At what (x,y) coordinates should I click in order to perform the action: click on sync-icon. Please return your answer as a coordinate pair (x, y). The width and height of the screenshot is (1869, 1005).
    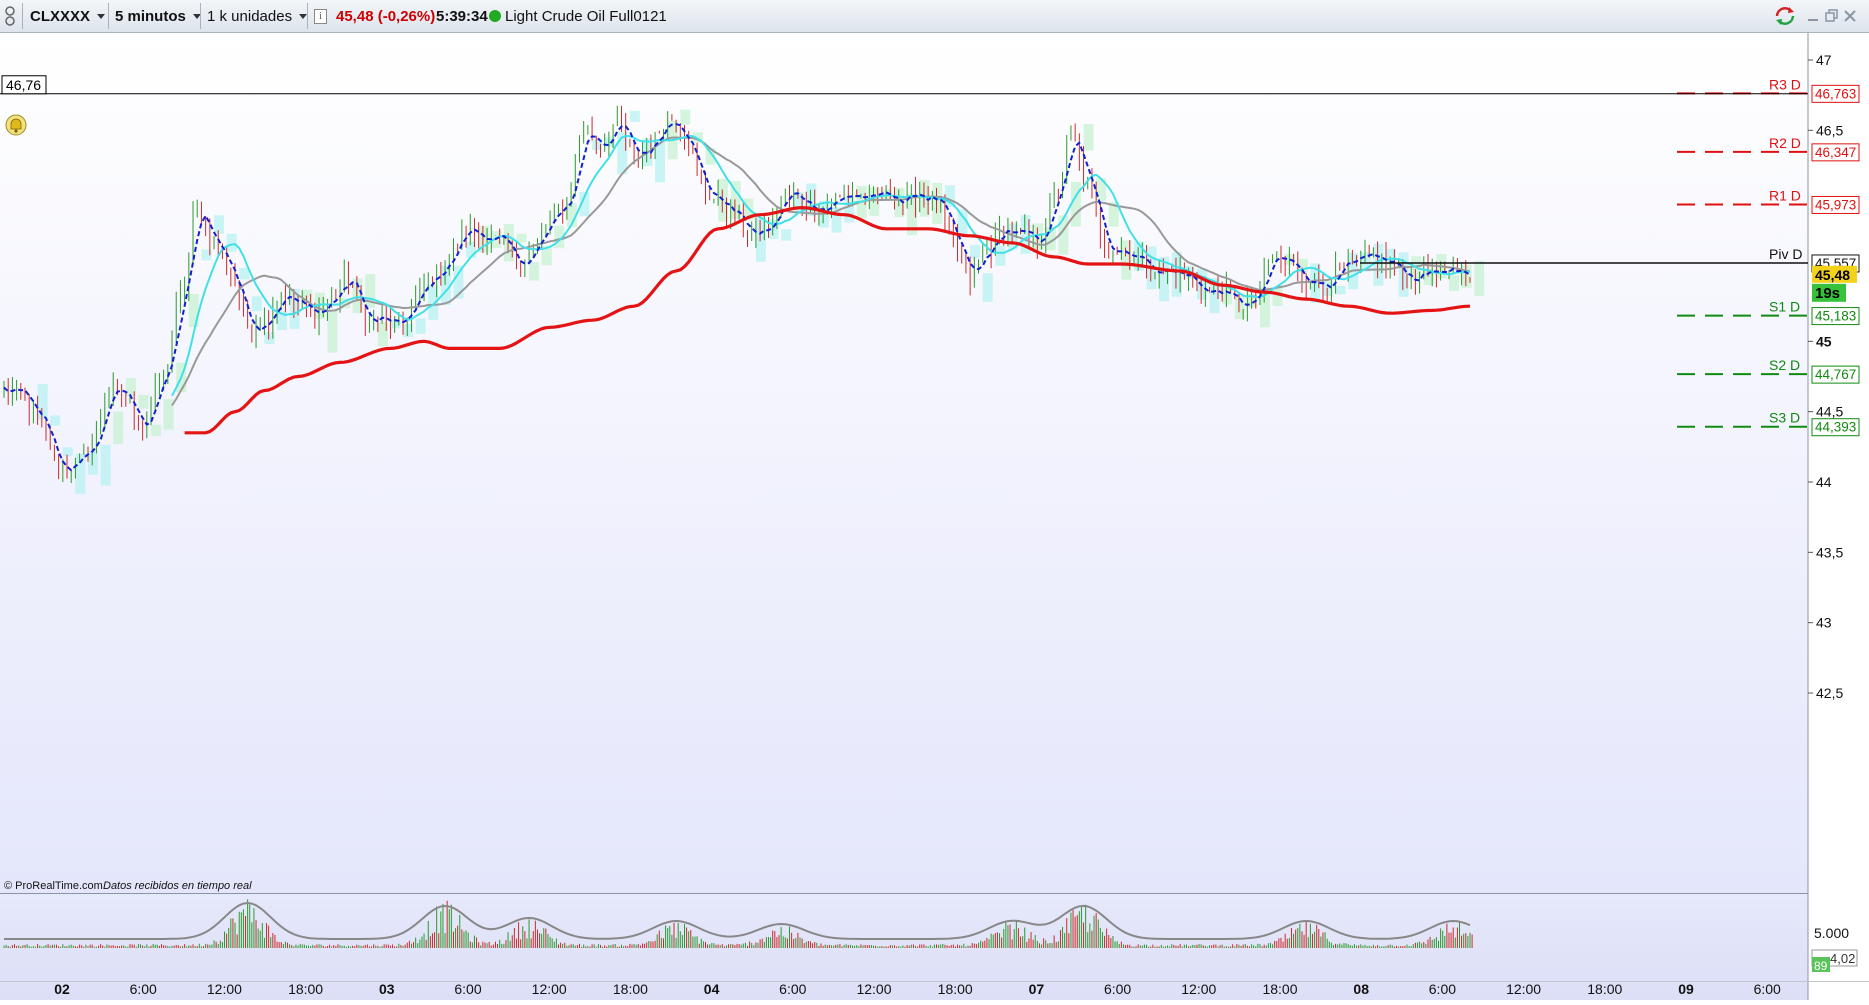
    Looking at the image, I should click on (1785, 16).